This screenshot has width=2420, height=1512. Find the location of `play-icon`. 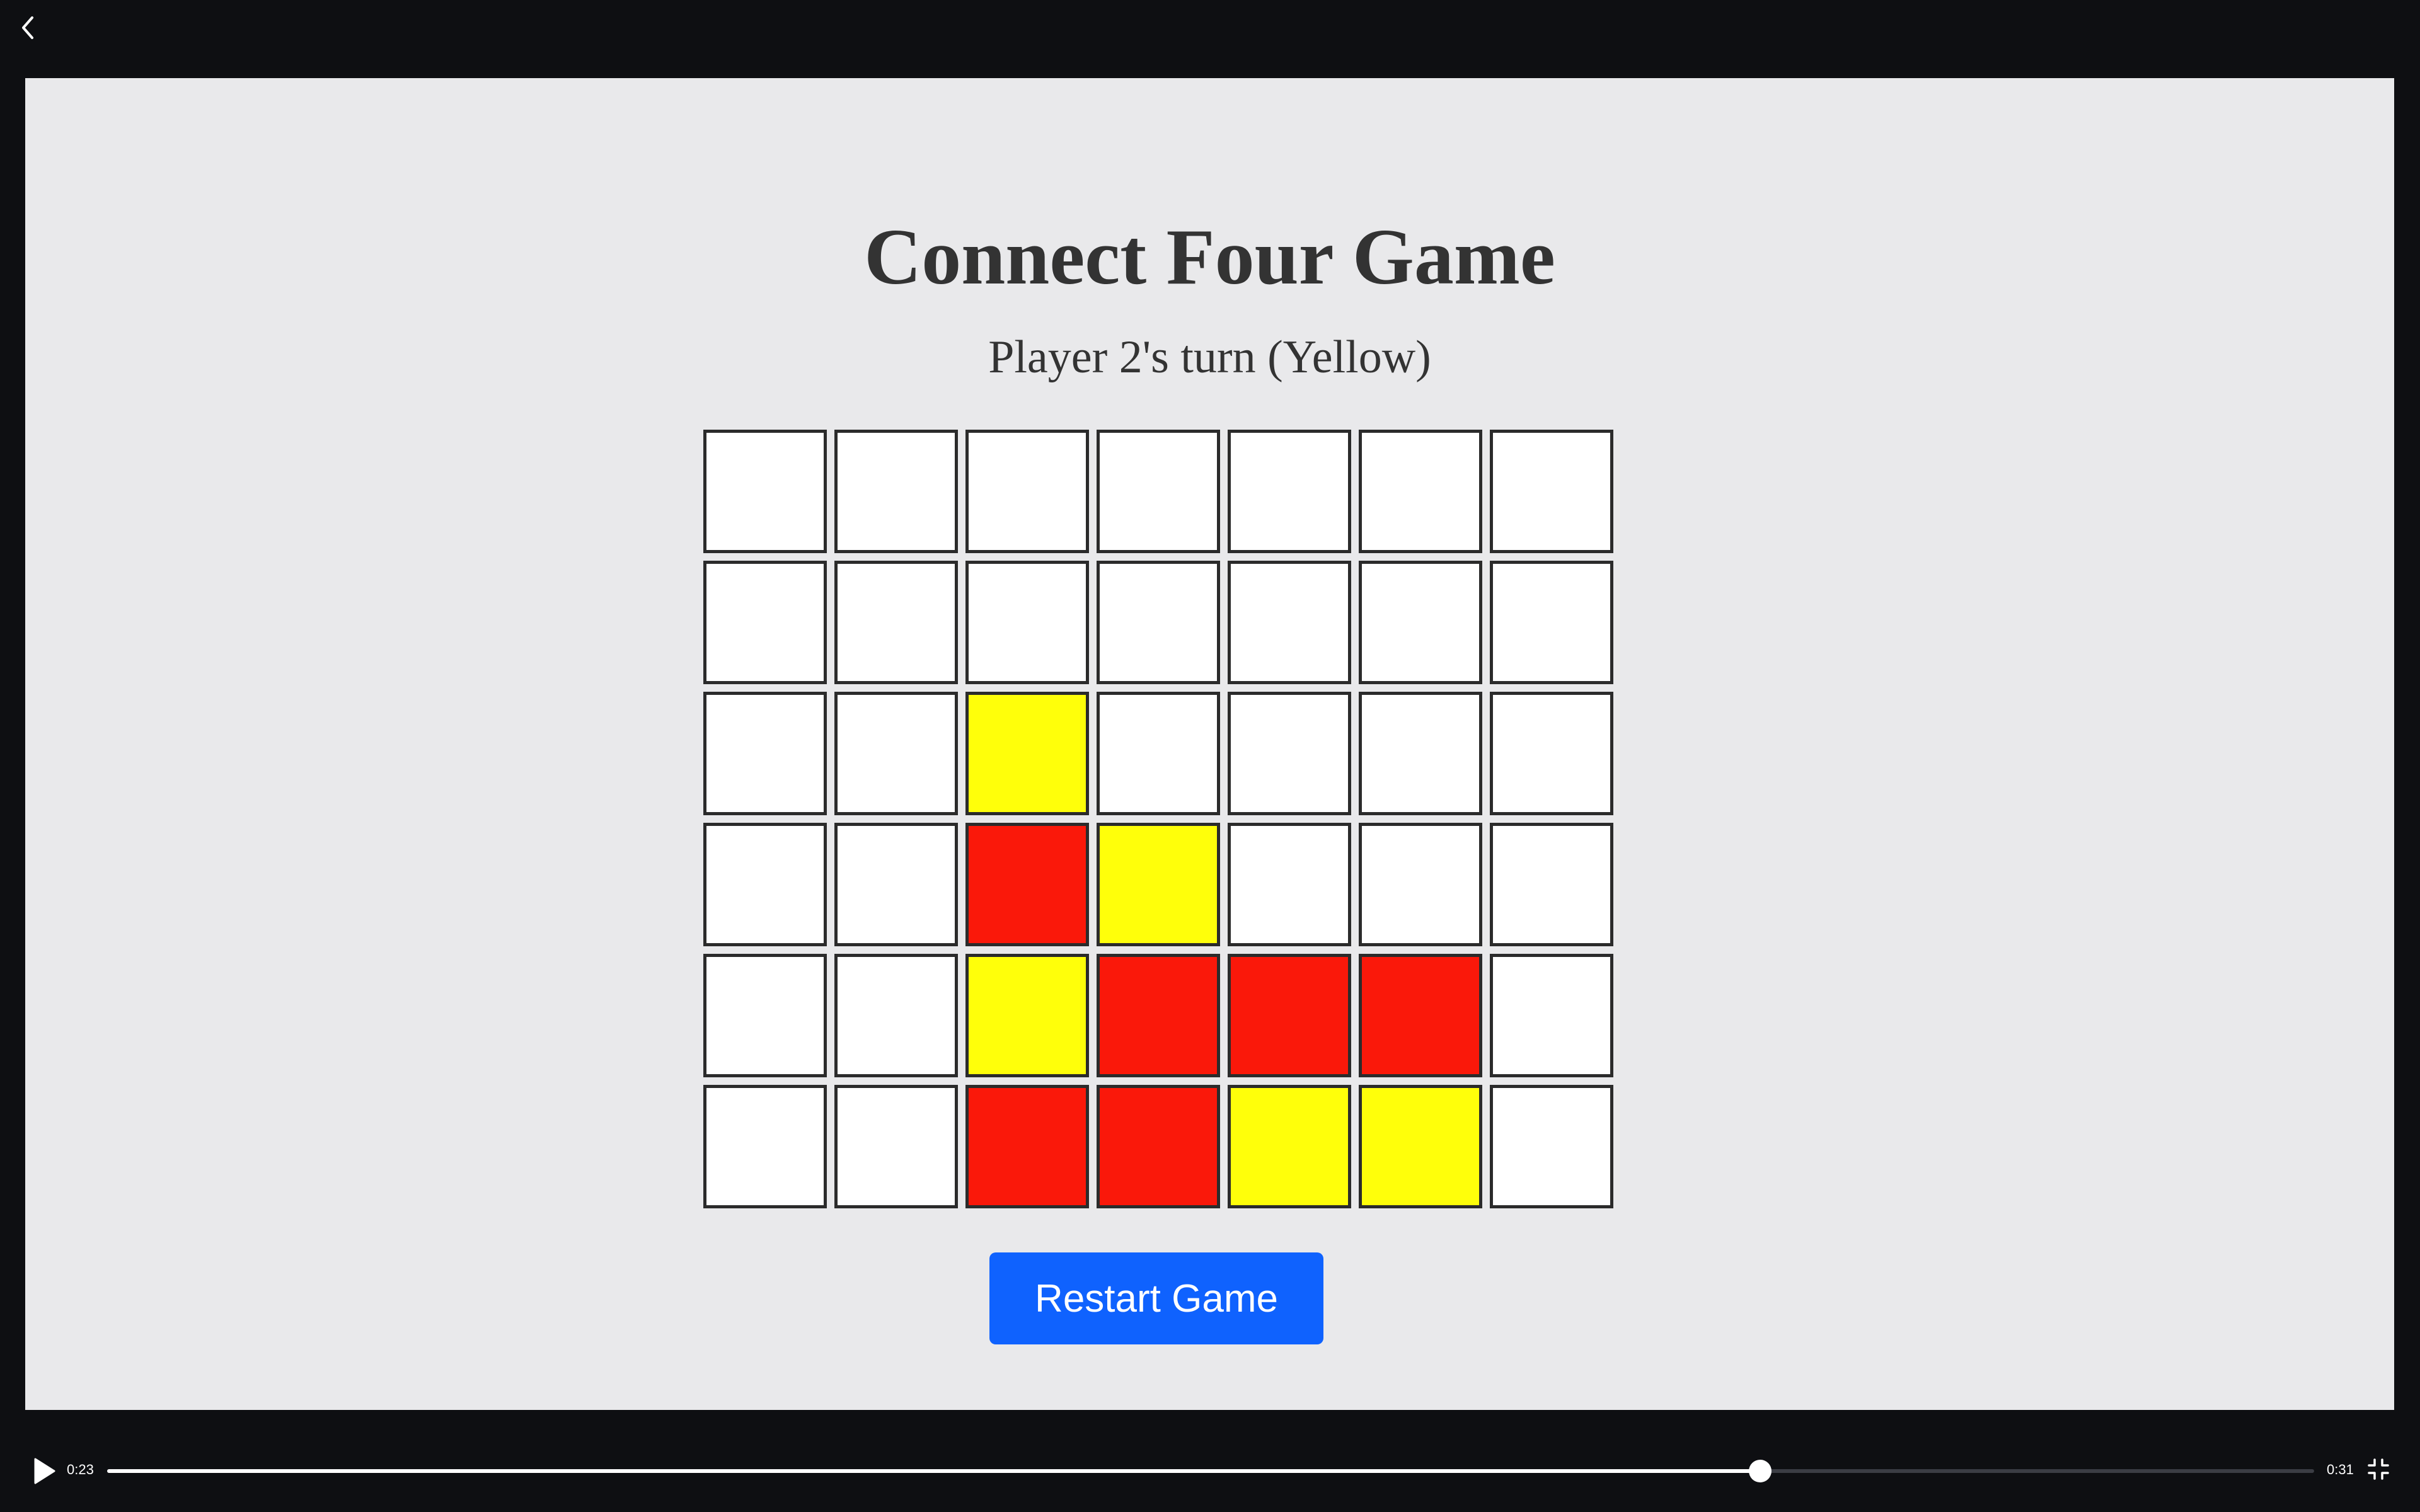

play-icon is located at coordinates (44, 1471).